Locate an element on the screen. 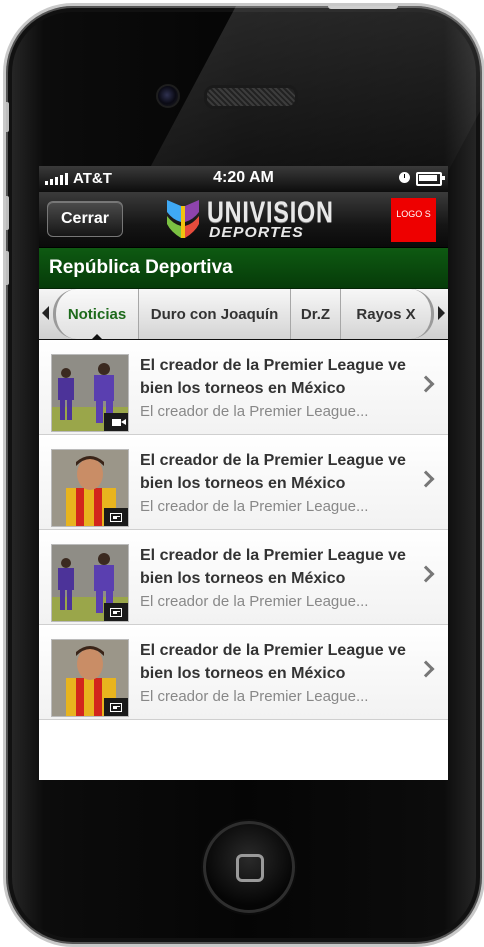  earpiece-speaker is located at coordinates (251, 97).